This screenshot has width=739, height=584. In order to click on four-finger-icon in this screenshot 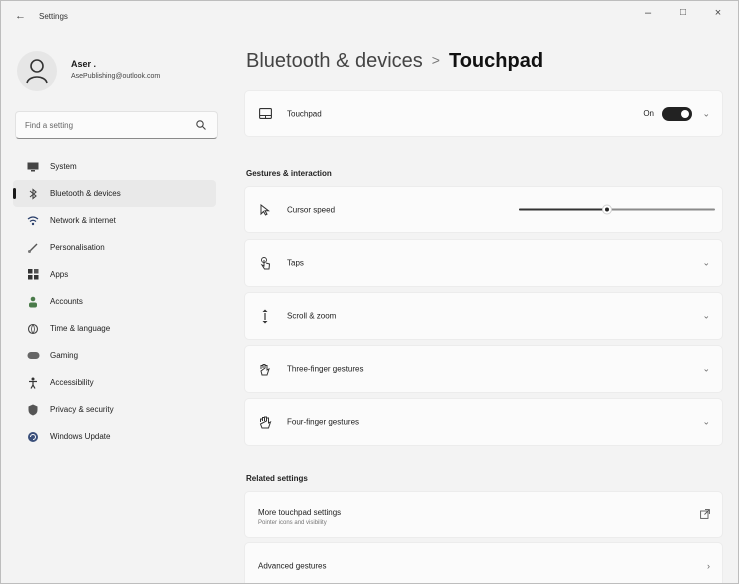, I will do `click(265, 422)`.